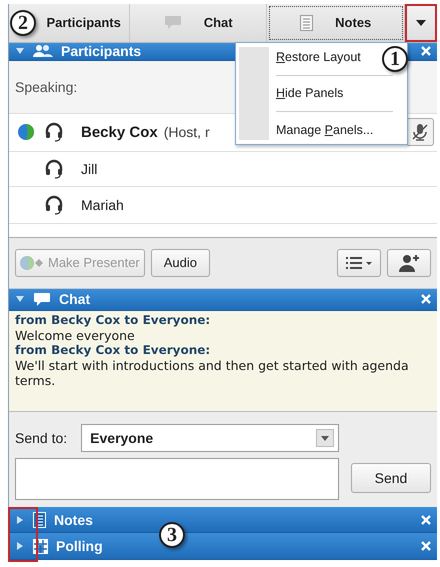 This screenshot has width=440, height=567. I want to click on list-options-button, so click(359, 262).